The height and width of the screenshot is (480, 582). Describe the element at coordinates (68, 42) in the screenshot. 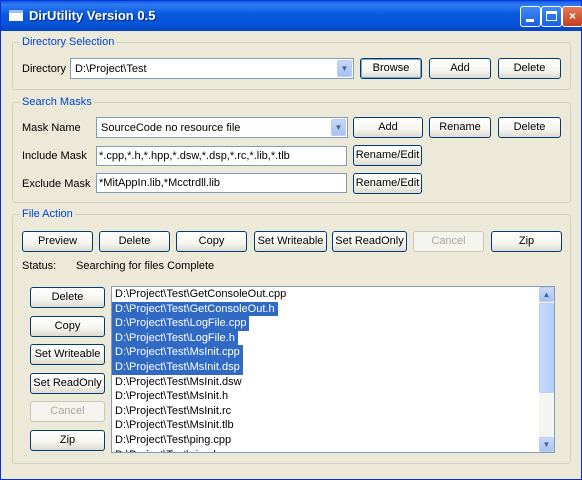

I see `directory-selection-label: Directory Selection` at that location.